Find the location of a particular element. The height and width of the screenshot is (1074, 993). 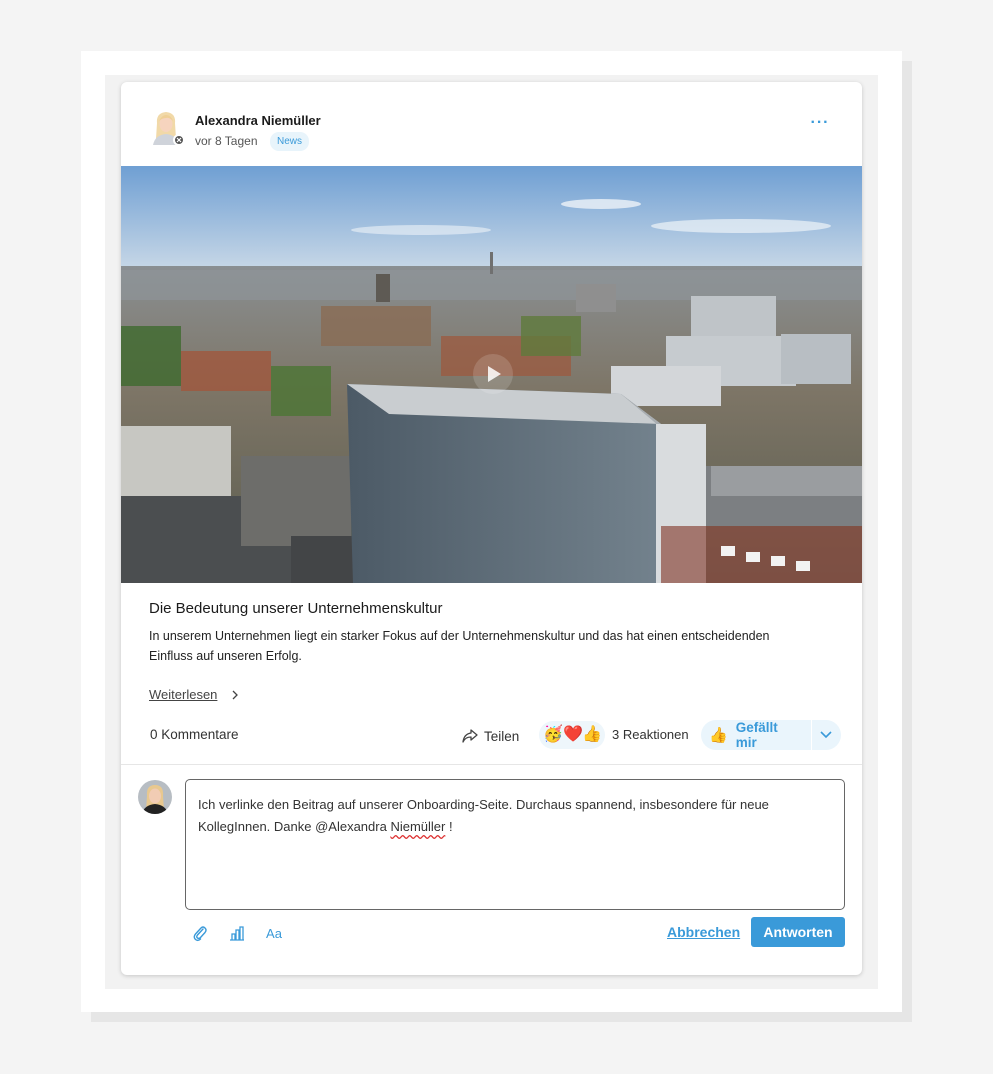

paperclip-icon is located at coordinates (200, 934).